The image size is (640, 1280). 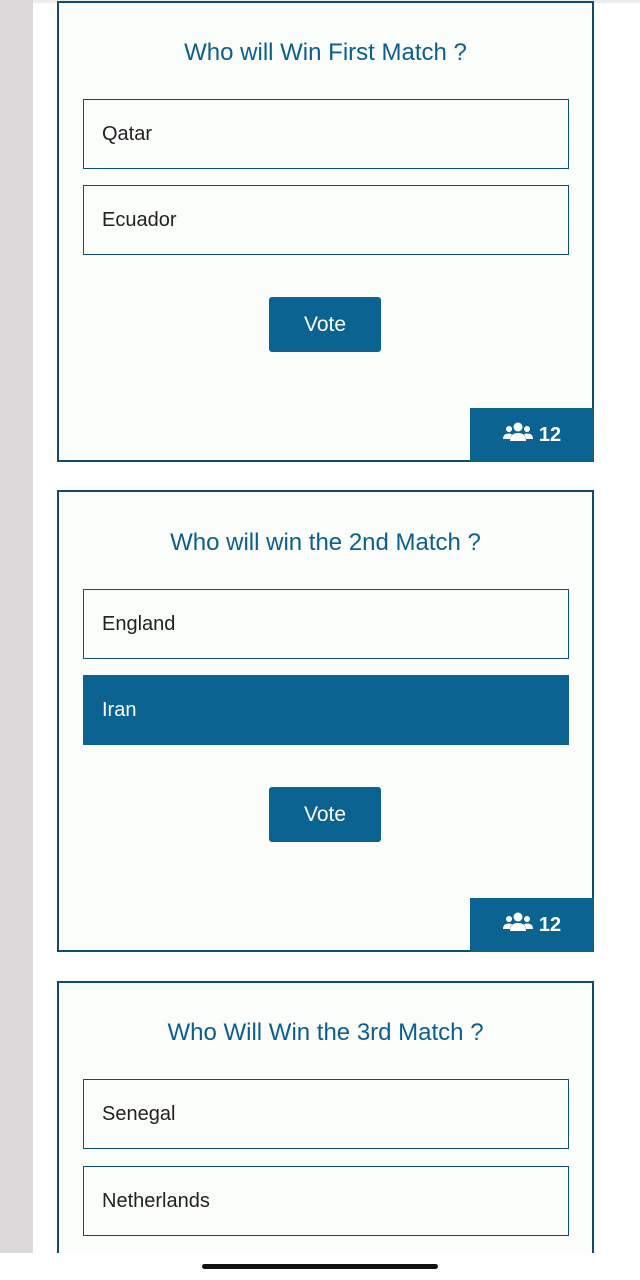 I want to click on option-label: Iran, so click(x=119, y=709).